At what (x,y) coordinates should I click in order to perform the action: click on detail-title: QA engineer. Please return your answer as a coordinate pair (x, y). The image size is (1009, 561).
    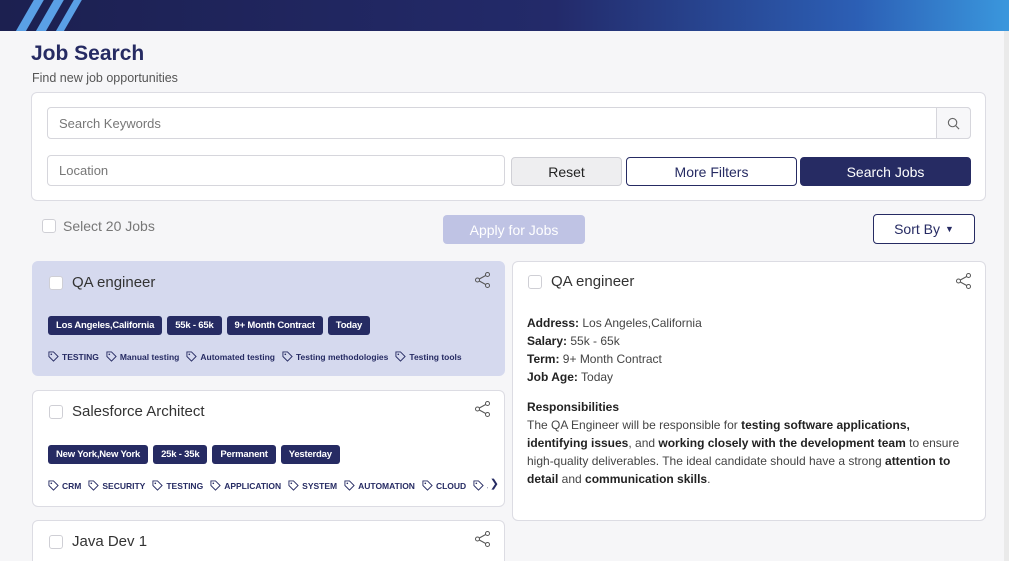
    Looking at the image, I should click on (593, 281).